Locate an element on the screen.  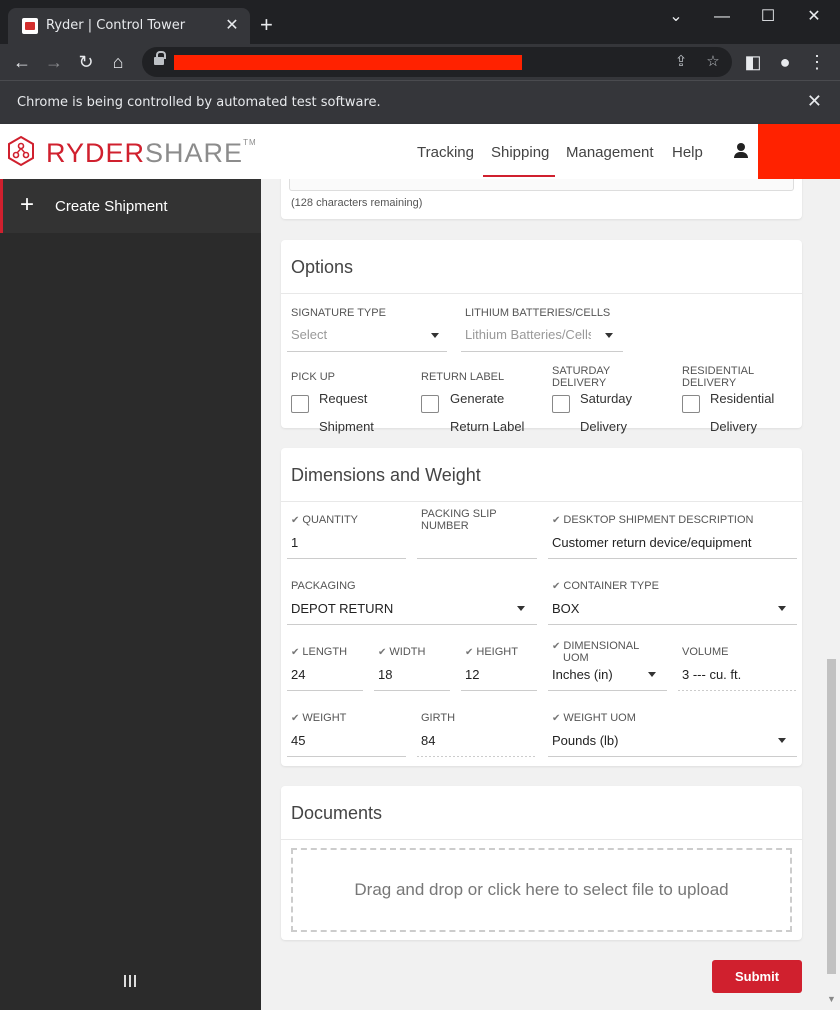
window-minimize-icon: — is located at coordinates (722, 17).